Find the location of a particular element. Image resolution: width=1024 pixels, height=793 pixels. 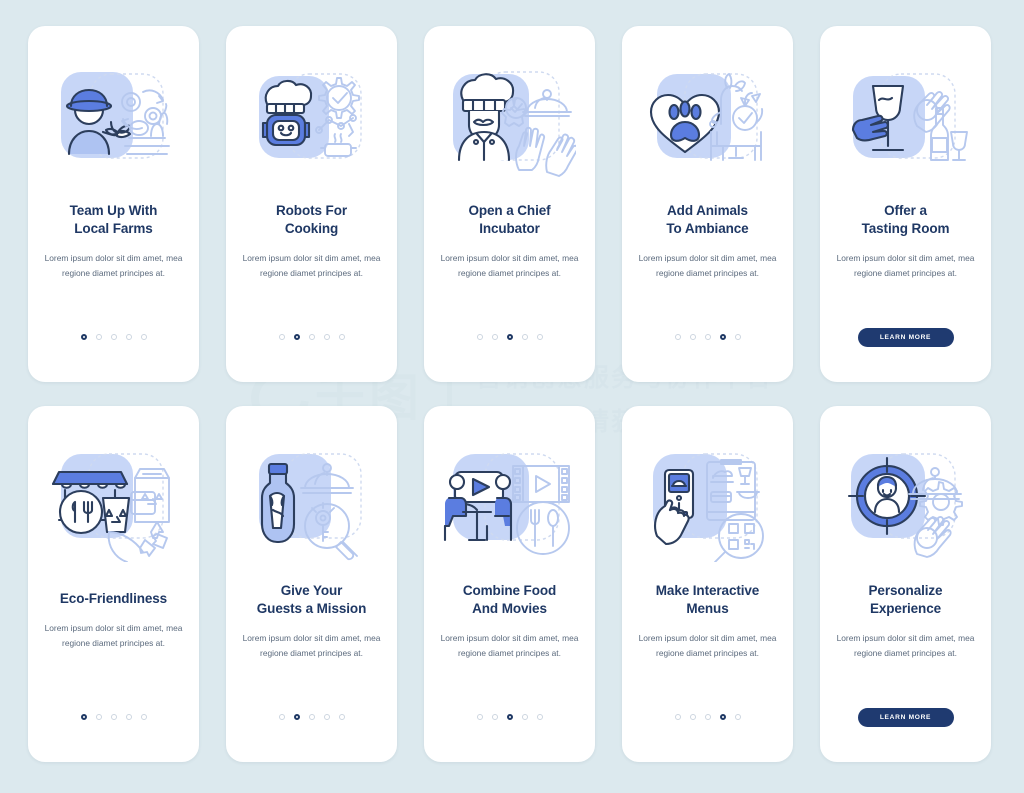

chef-robot-with-gear-icon is located at coordinates (311, 120).